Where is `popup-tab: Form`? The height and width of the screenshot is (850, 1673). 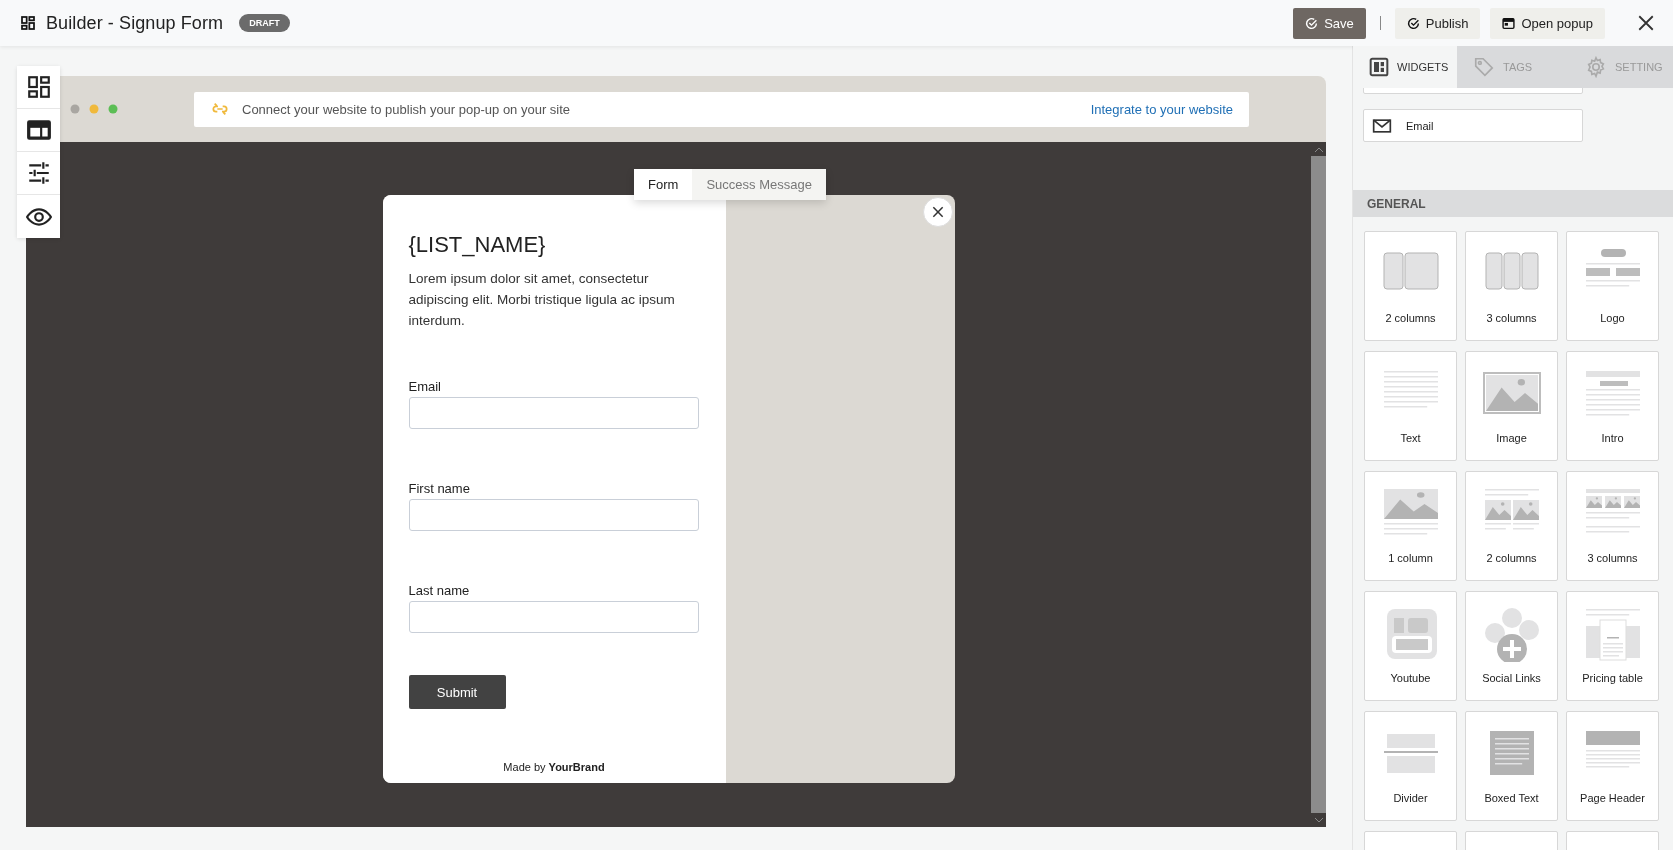 popup-tab: Form is located at coordinates (663, 184).